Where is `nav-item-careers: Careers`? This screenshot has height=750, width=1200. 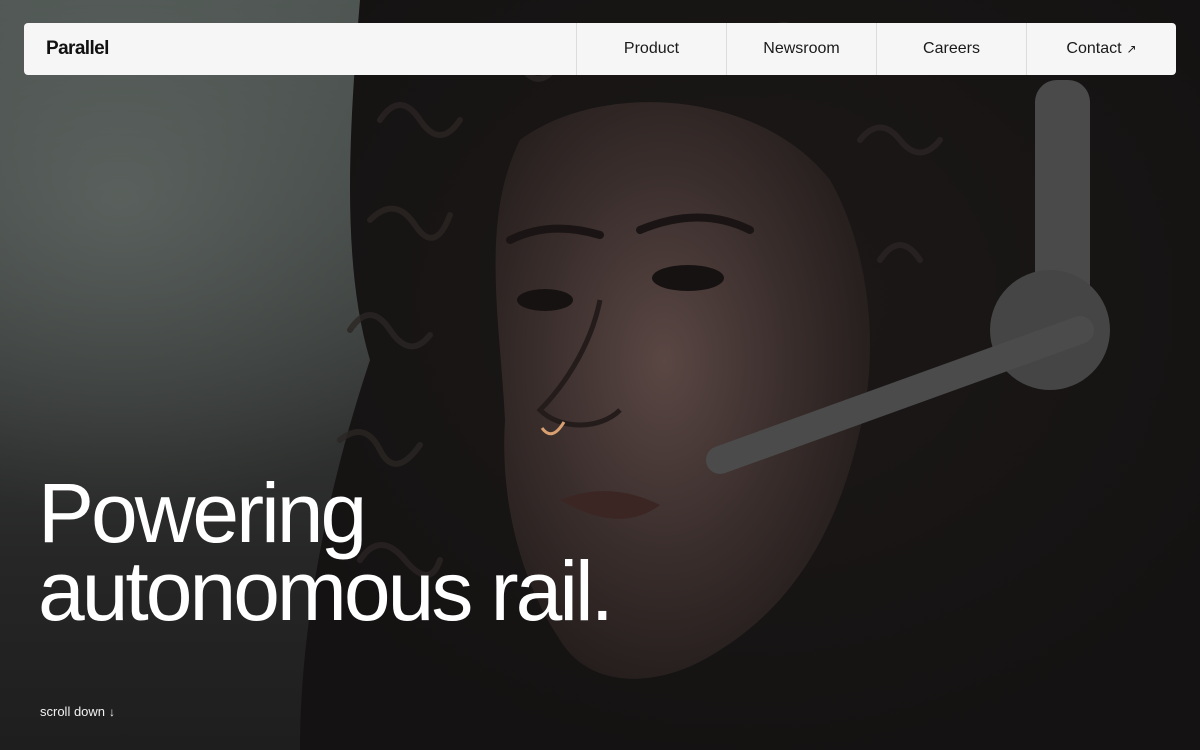
nav-item-careers: Careers is located at coordinates (951, 49).